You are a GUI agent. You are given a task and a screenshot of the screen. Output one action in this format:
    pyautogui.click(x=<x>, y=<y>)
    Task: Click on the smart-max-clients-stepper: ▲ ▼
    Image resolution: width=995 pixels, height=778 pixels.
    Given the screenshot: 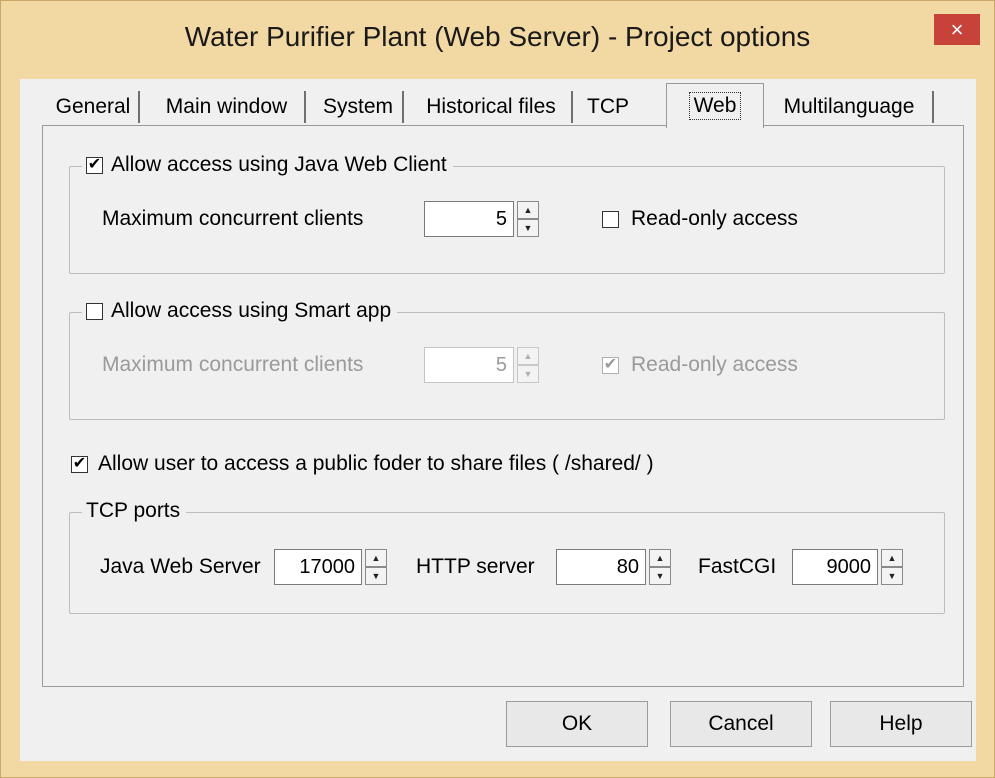 What is the action you would take?
    pyautogui.click(x=481, y=365)
    